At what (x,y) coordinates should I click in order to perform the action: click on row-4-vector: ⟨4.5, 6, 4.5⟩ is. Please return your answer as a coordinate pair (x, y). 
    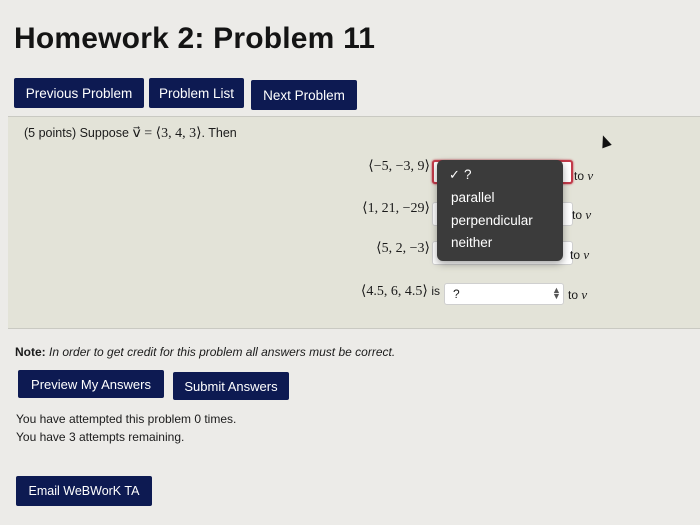
    Looking at the image, I should click on (385, 291).